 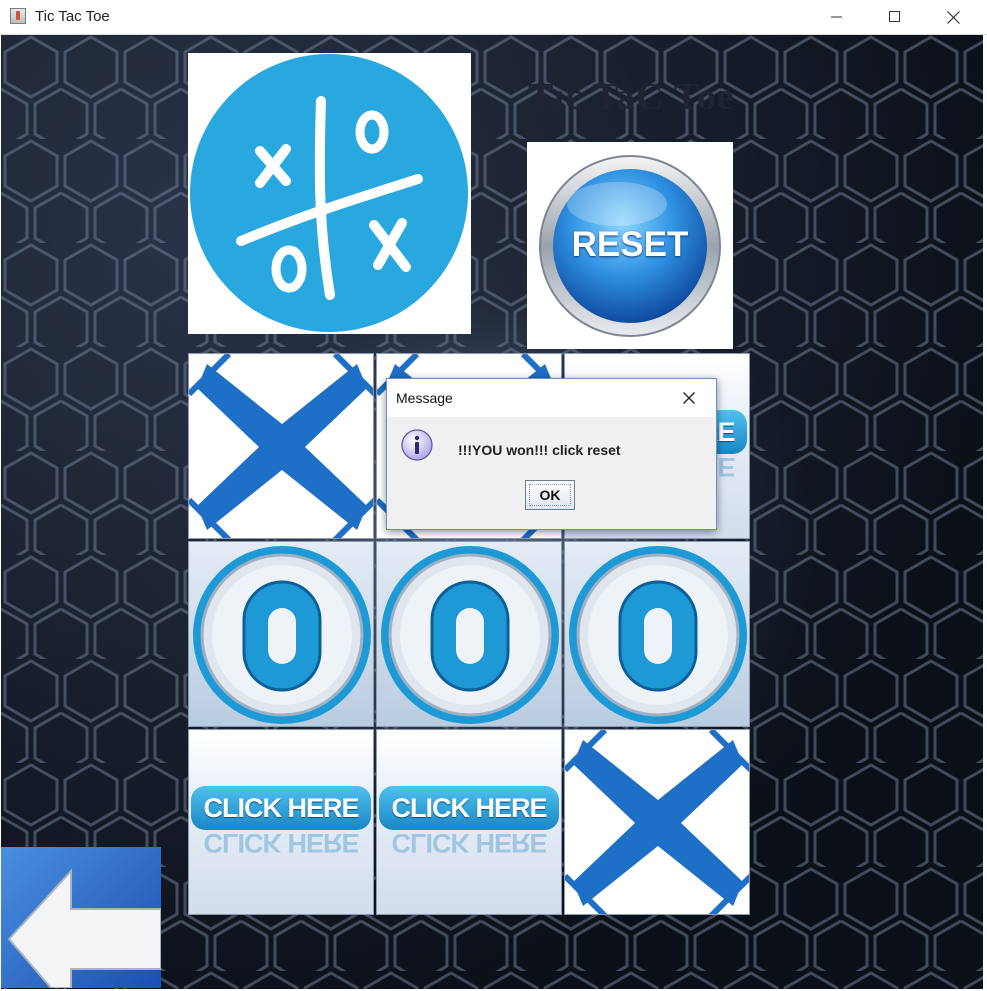 I want to click on dialog-titlebar: Message, so click(x=551, y=398).